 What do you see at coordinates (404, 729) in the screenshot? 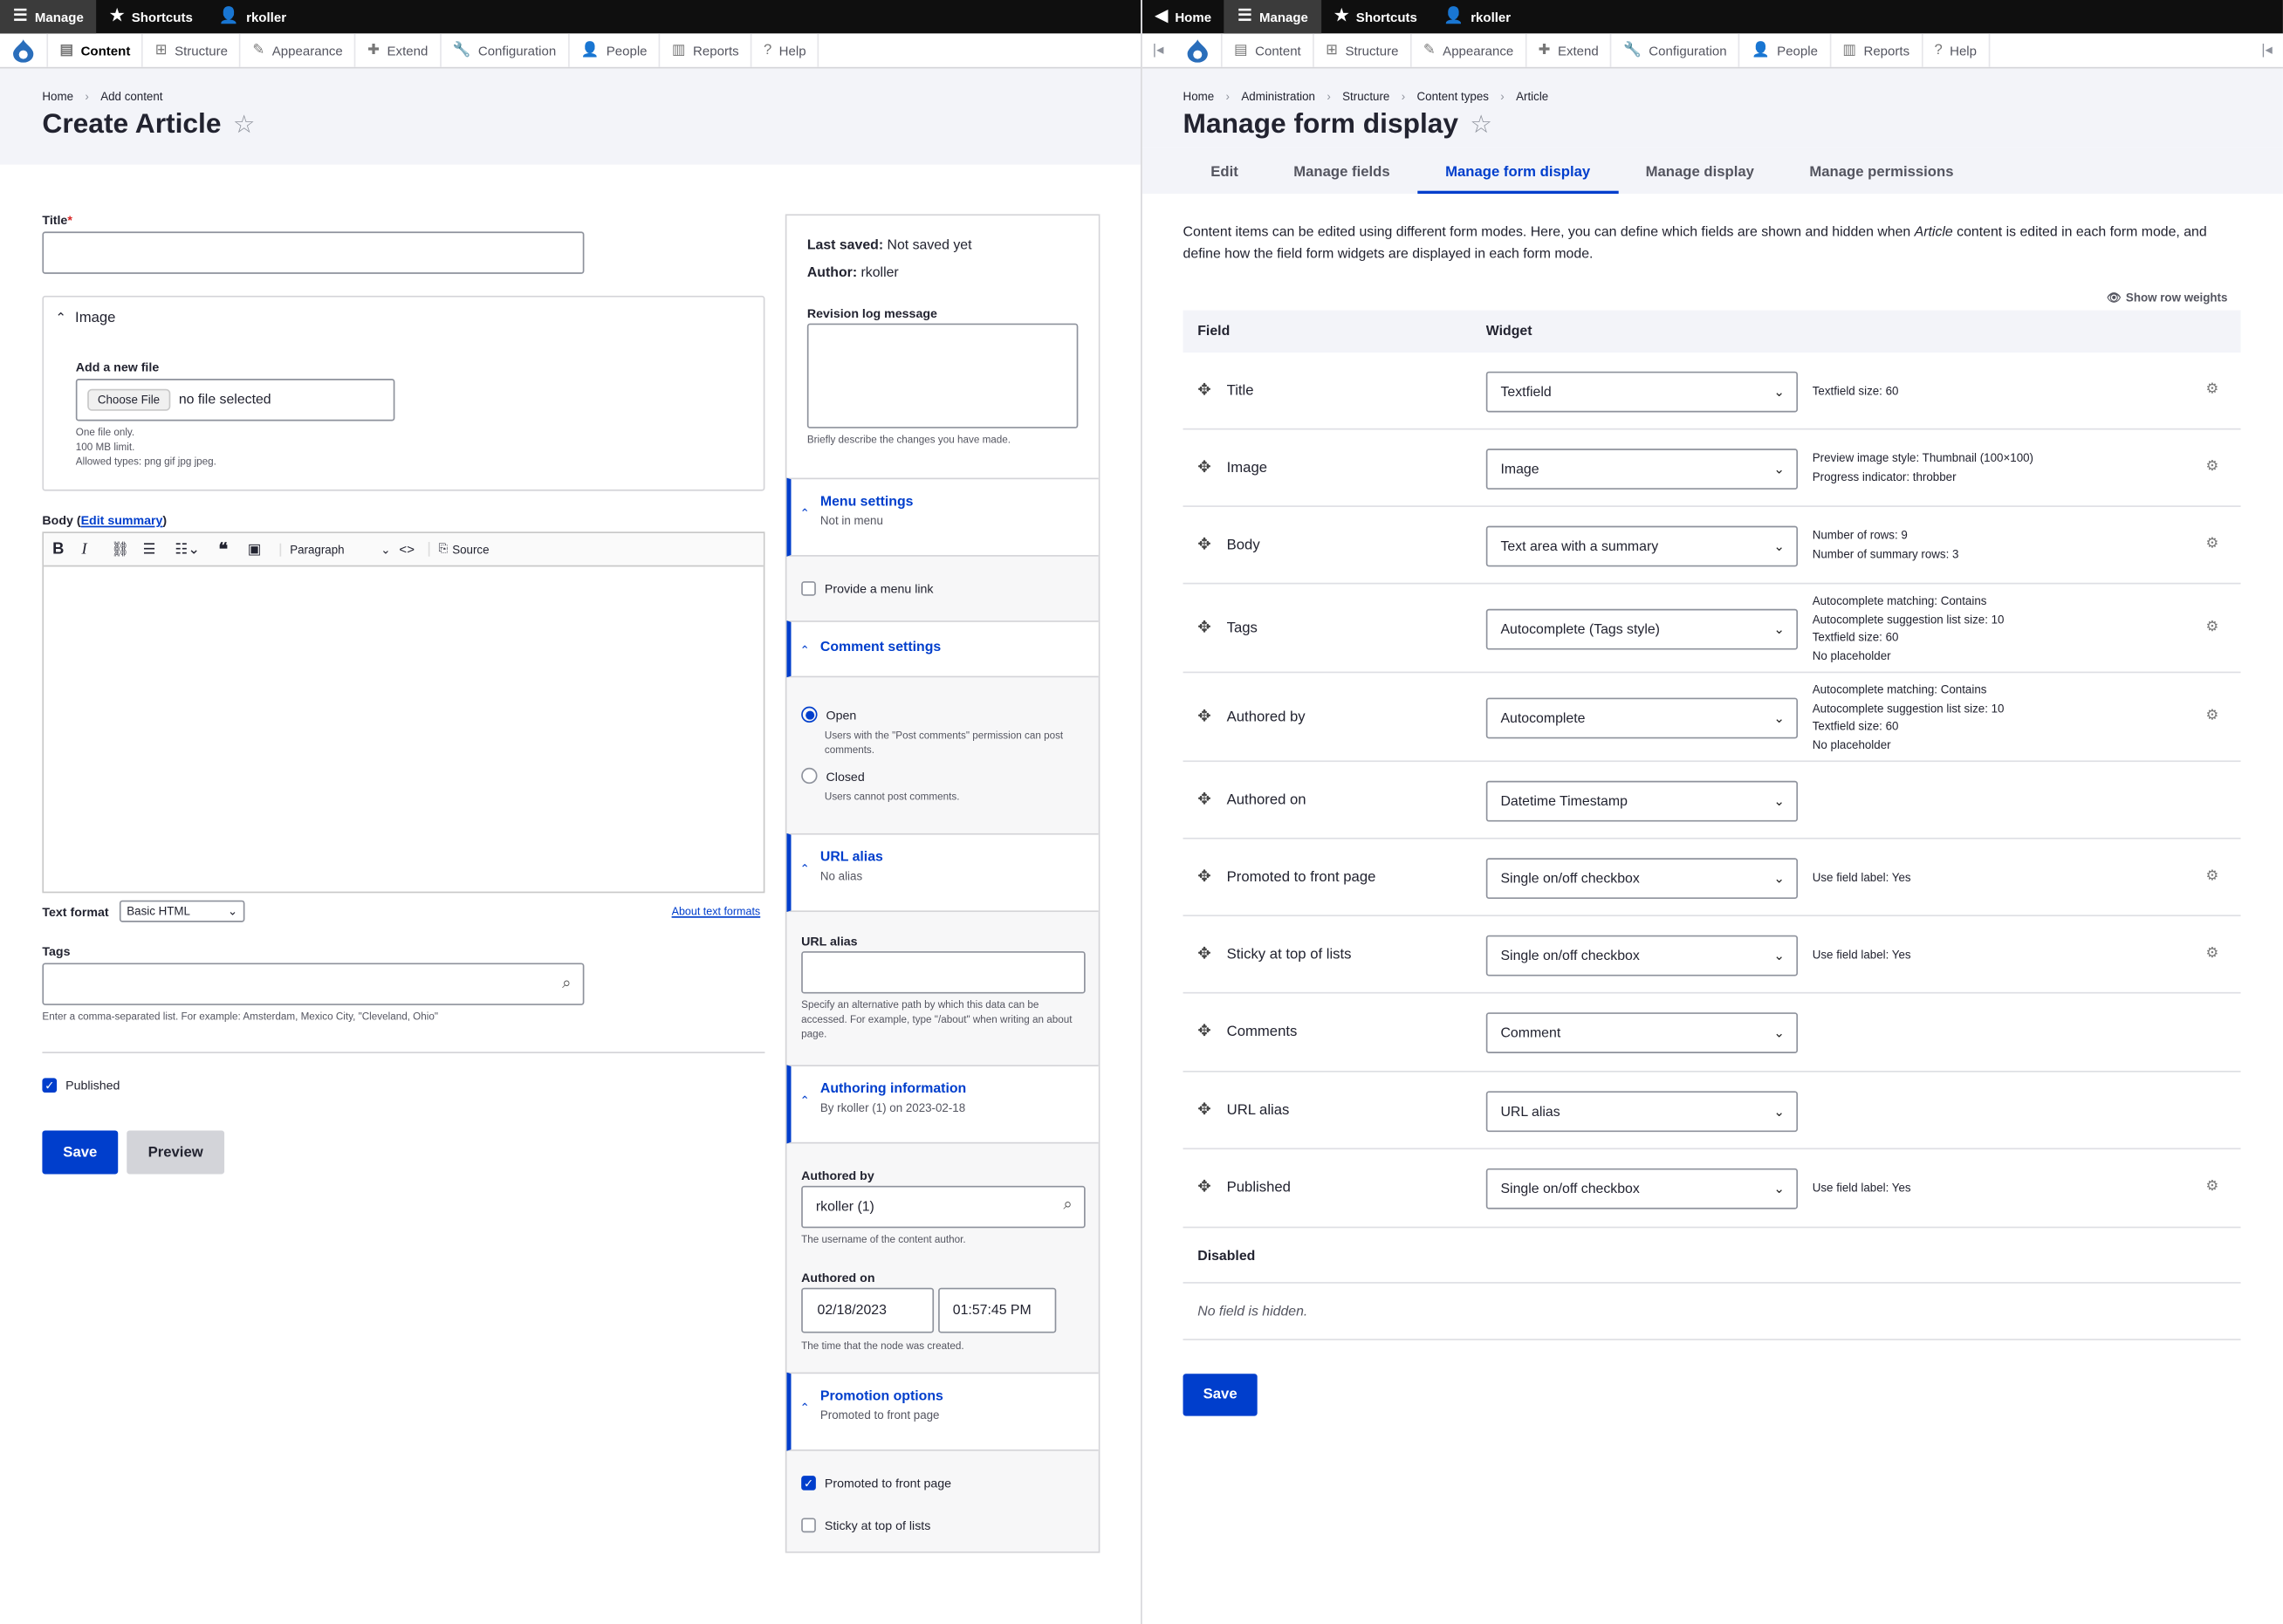
I see `body-editing-area` at bounding box center [404, 729].